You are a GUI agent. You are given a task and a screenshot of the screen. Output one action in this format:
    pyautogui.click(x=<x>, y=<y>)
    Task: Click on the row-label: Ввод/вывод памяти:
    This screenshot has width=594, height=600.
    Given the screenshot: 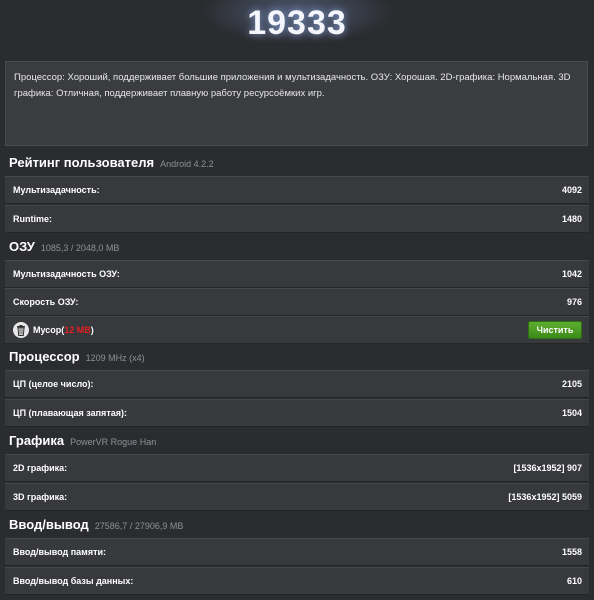 What is the action you would take?
    pyautogui.click(x=60, y=552)
    